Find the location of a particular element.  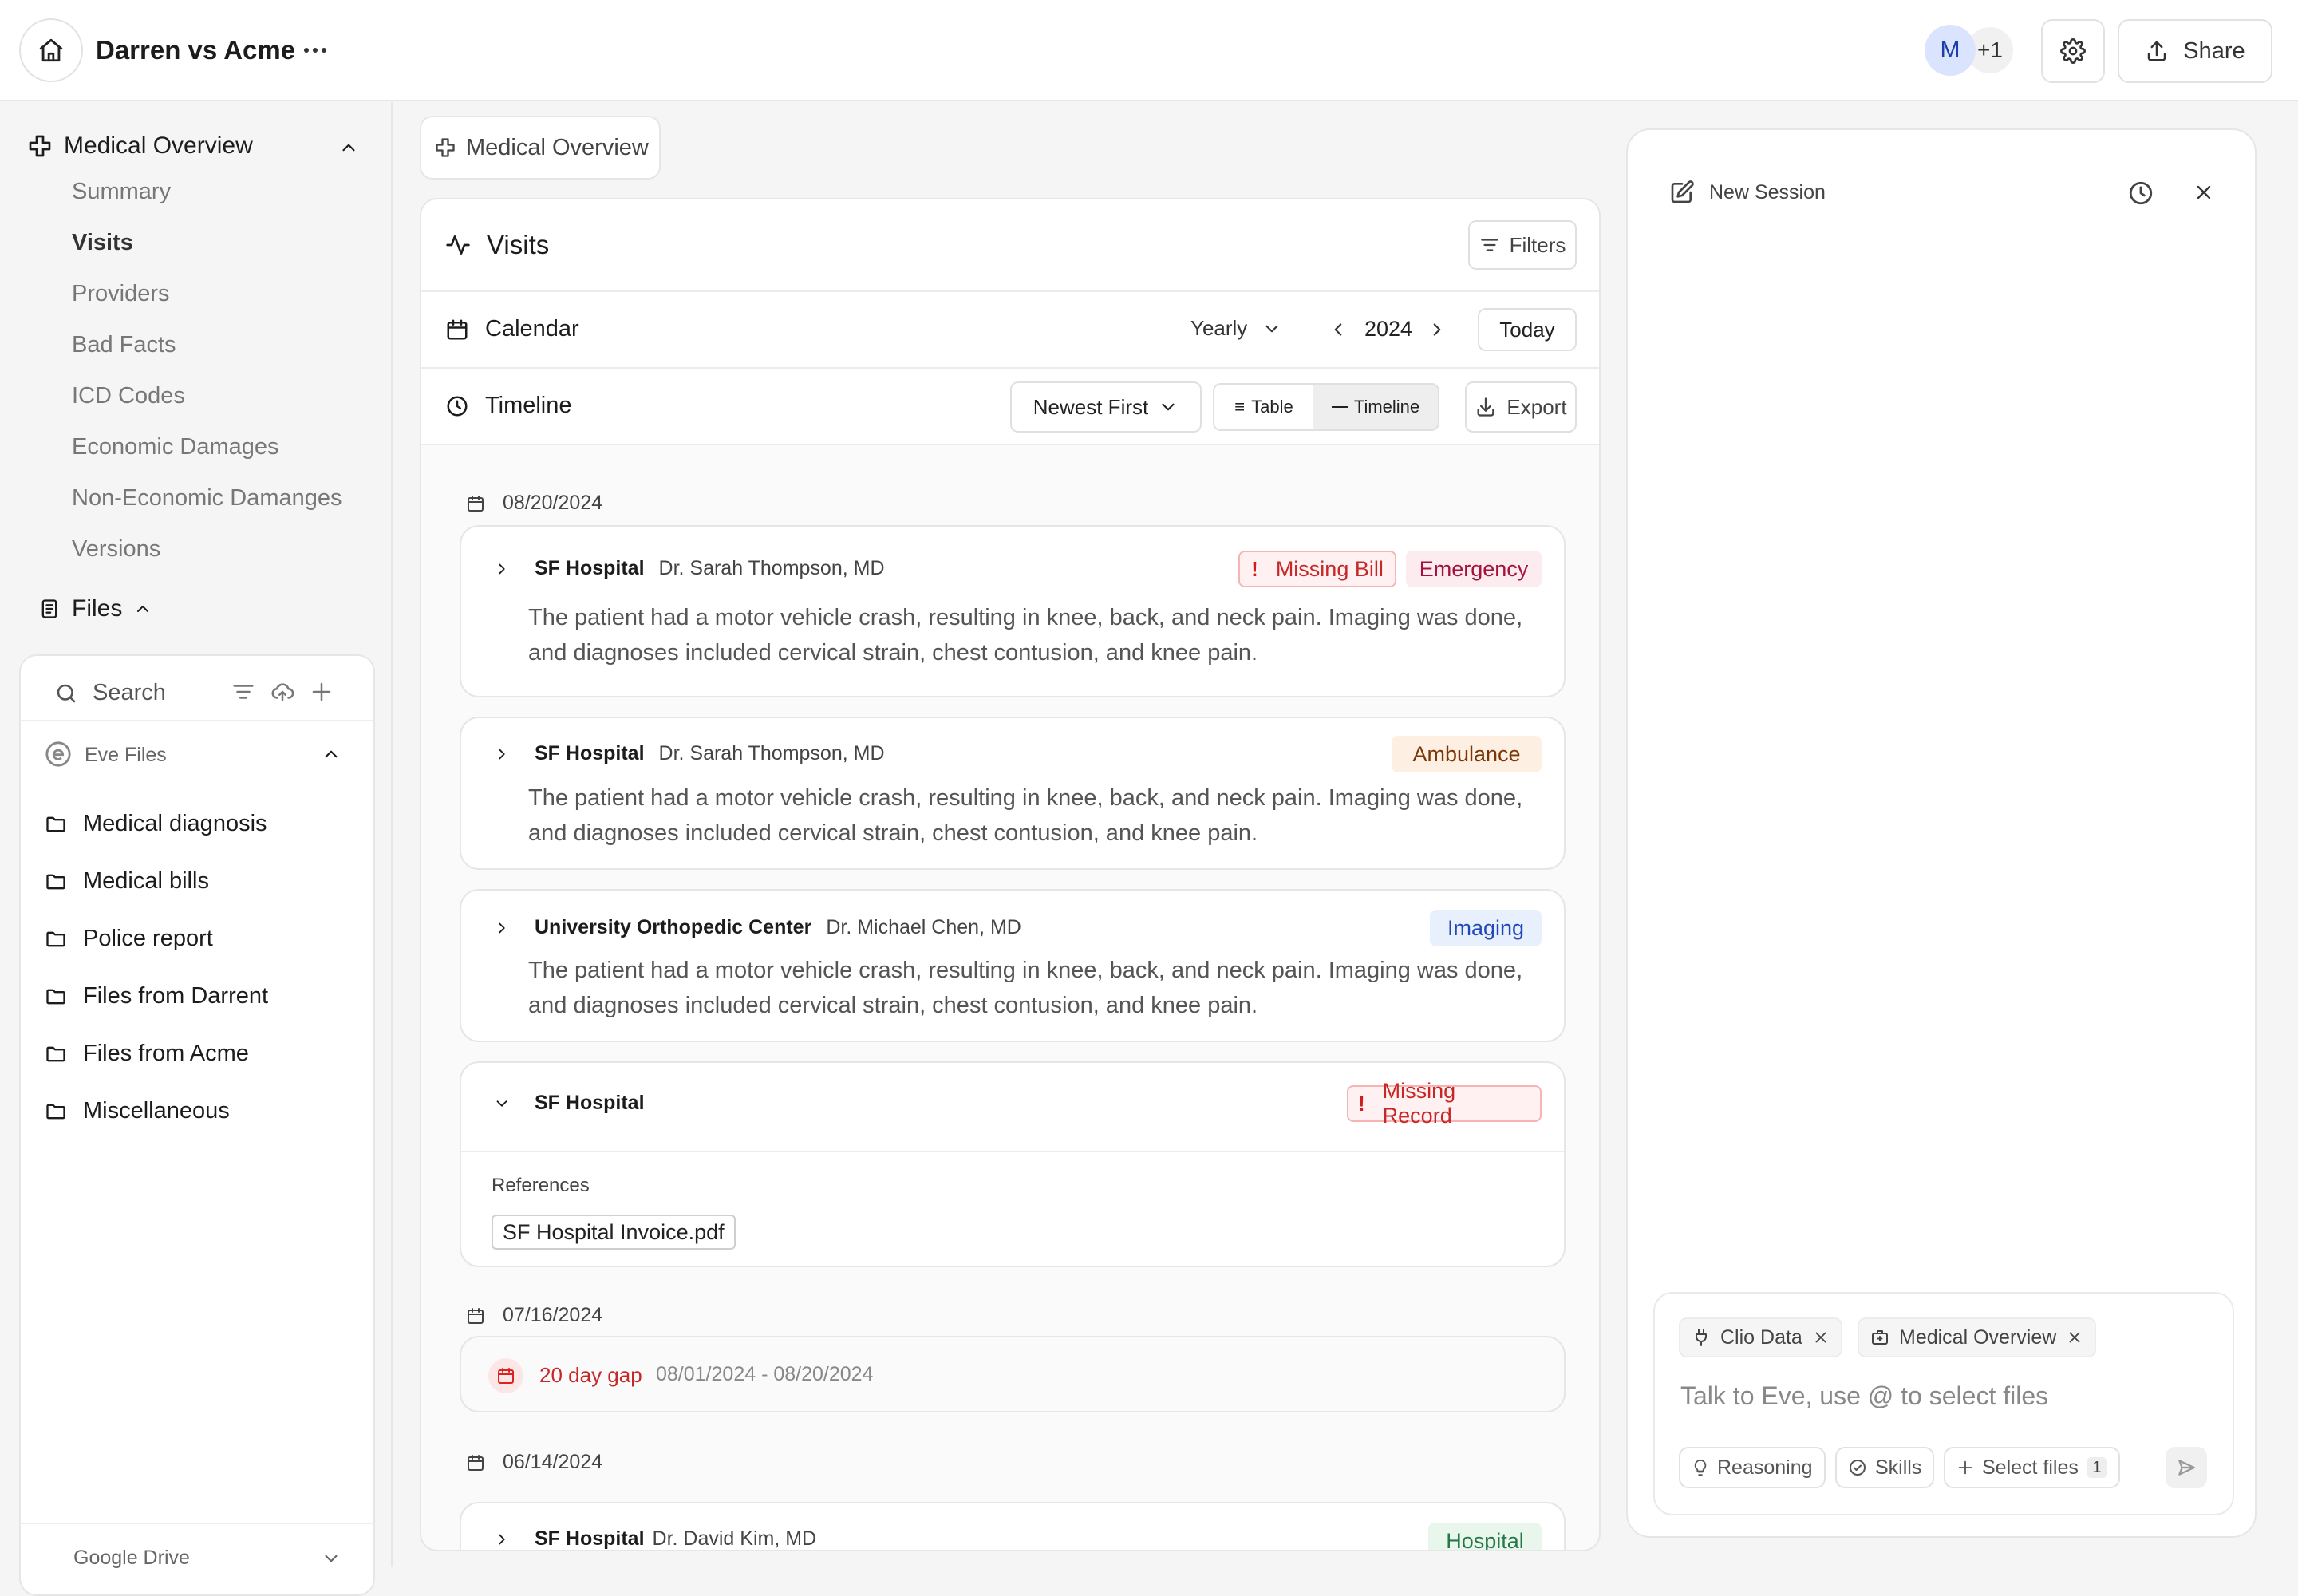

gap-card: 20 day gap 08/01/2024 - 08/20/2024 is located at coordinates (1013, 1374).